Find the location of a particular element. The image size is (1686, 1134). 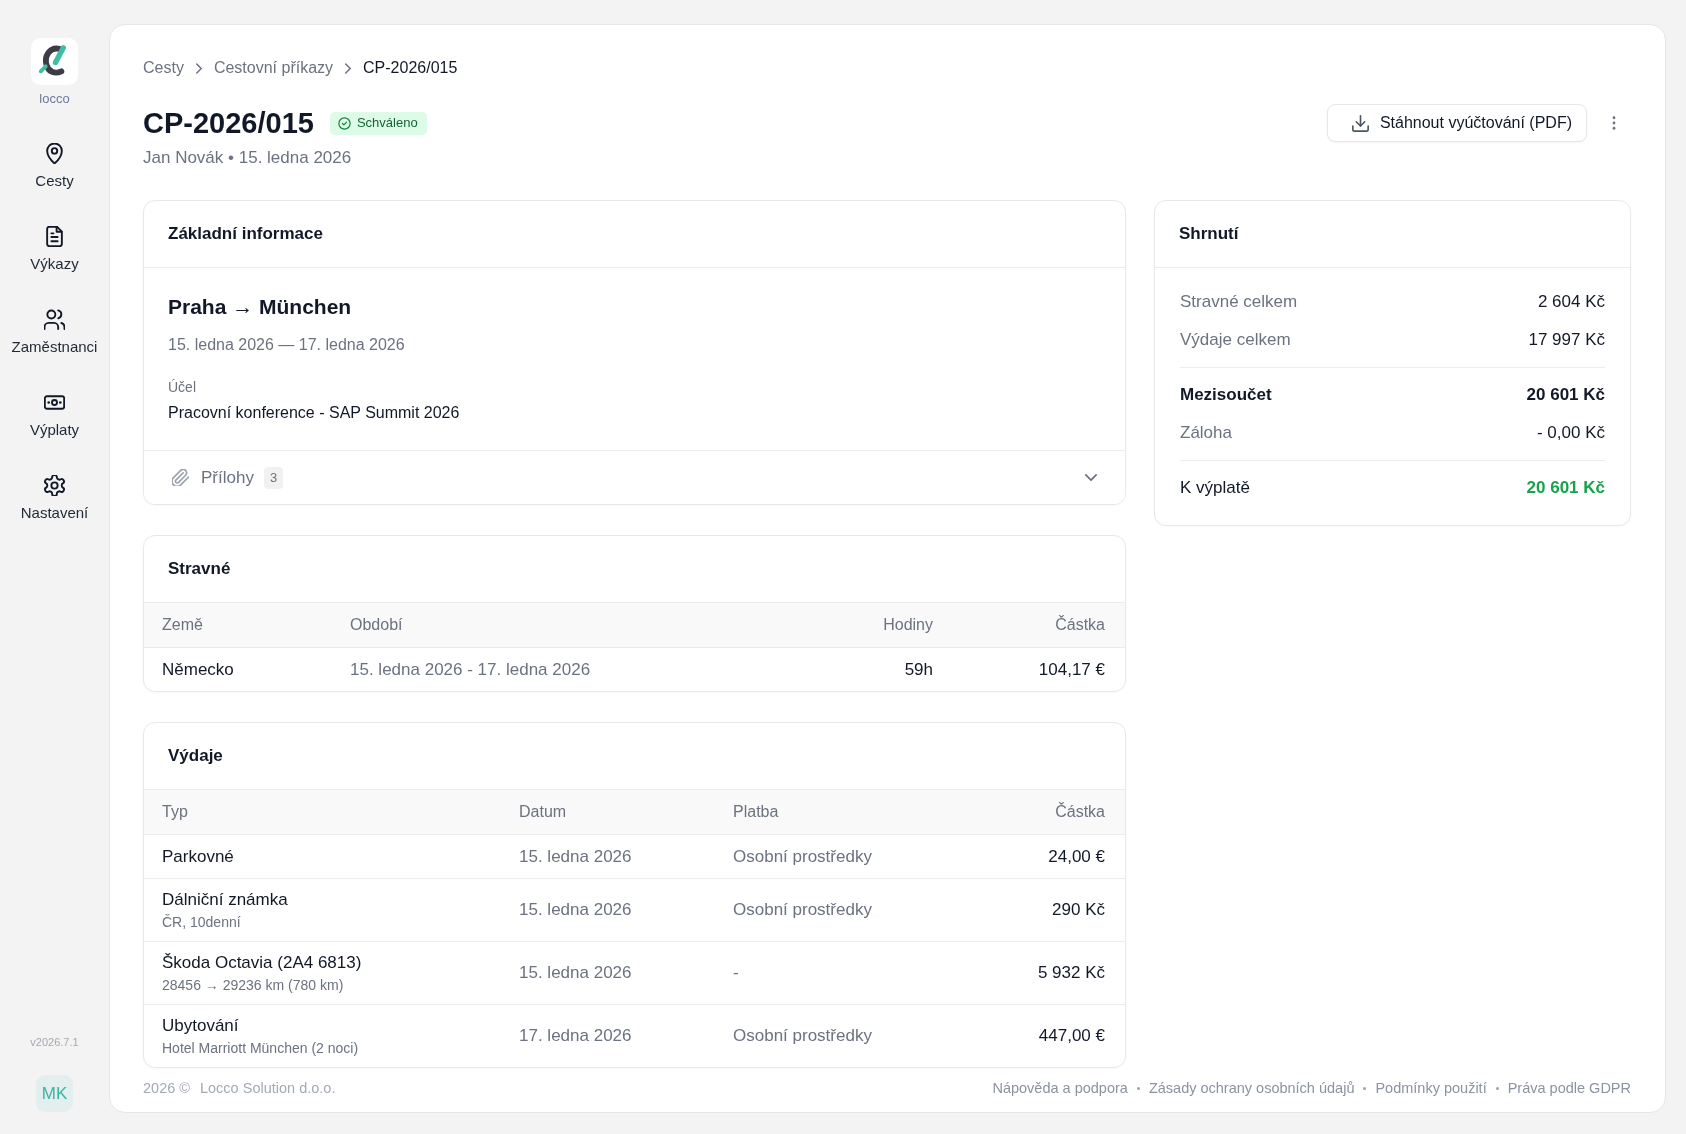

summary-label: Záloha is located at coordinates (1206, 433).